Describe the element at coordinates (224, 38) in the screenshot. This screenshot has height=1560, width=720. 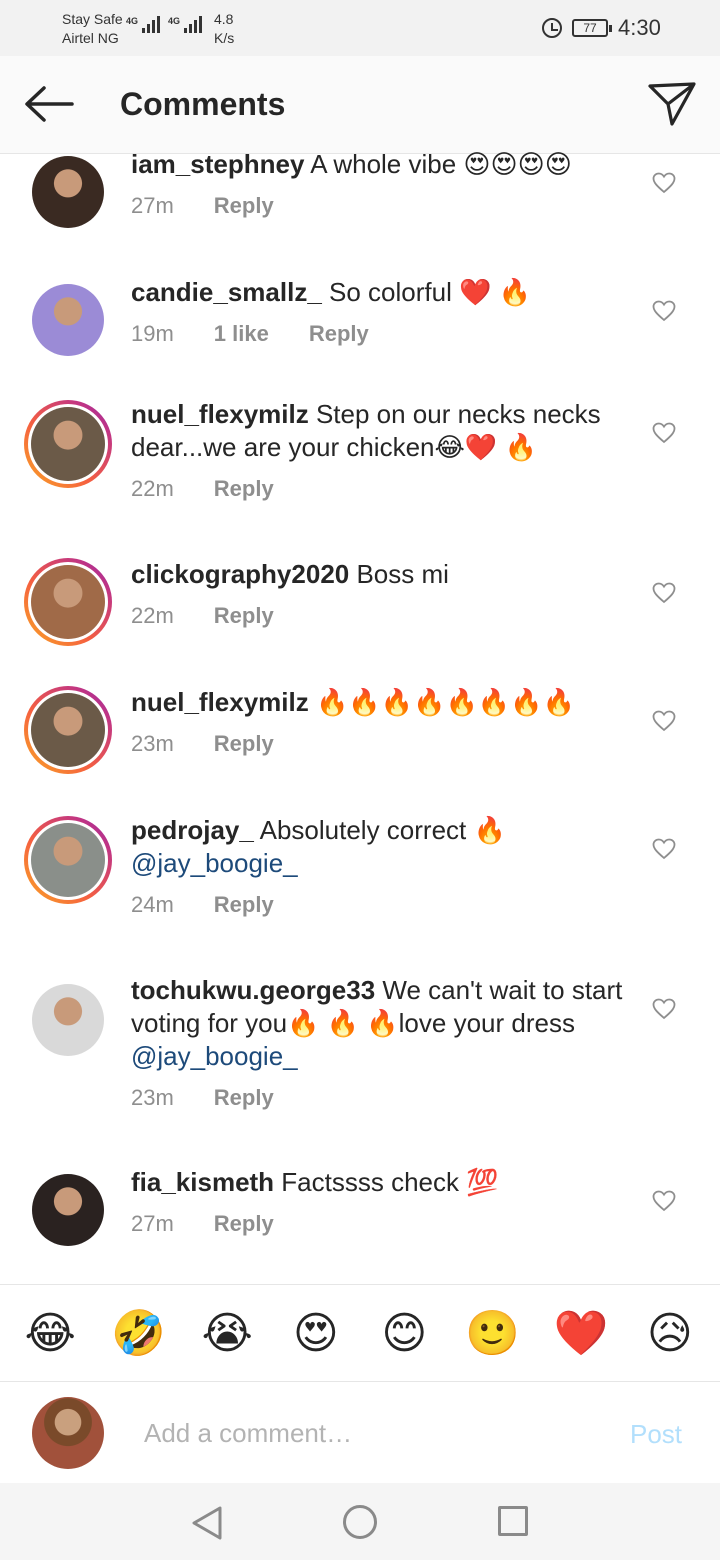
I see `speed-unit: K/s` at that location.